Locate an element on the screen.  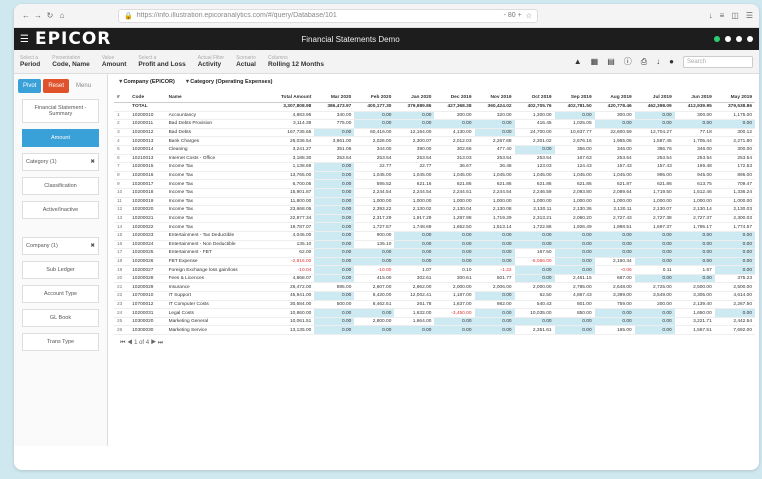
table-cell: 8,420.00 is located at coordinates (374, 296).